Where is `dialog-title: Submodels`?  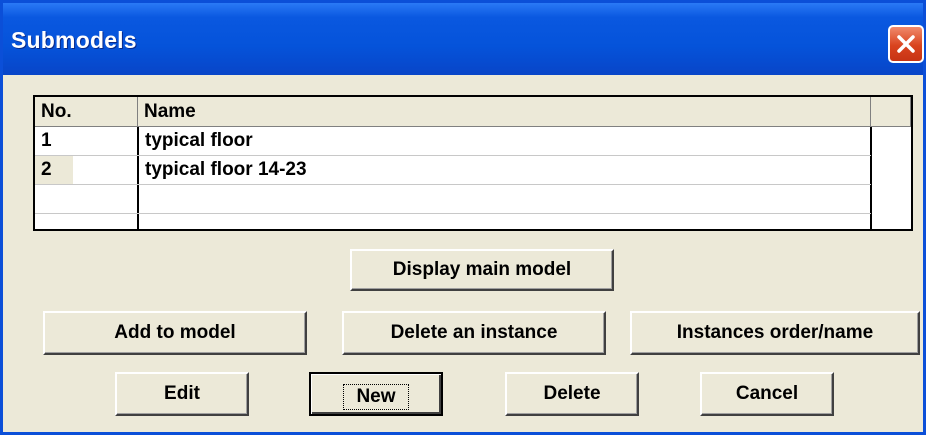 dialog-title: Submodels is located at coordinates (74, 40).